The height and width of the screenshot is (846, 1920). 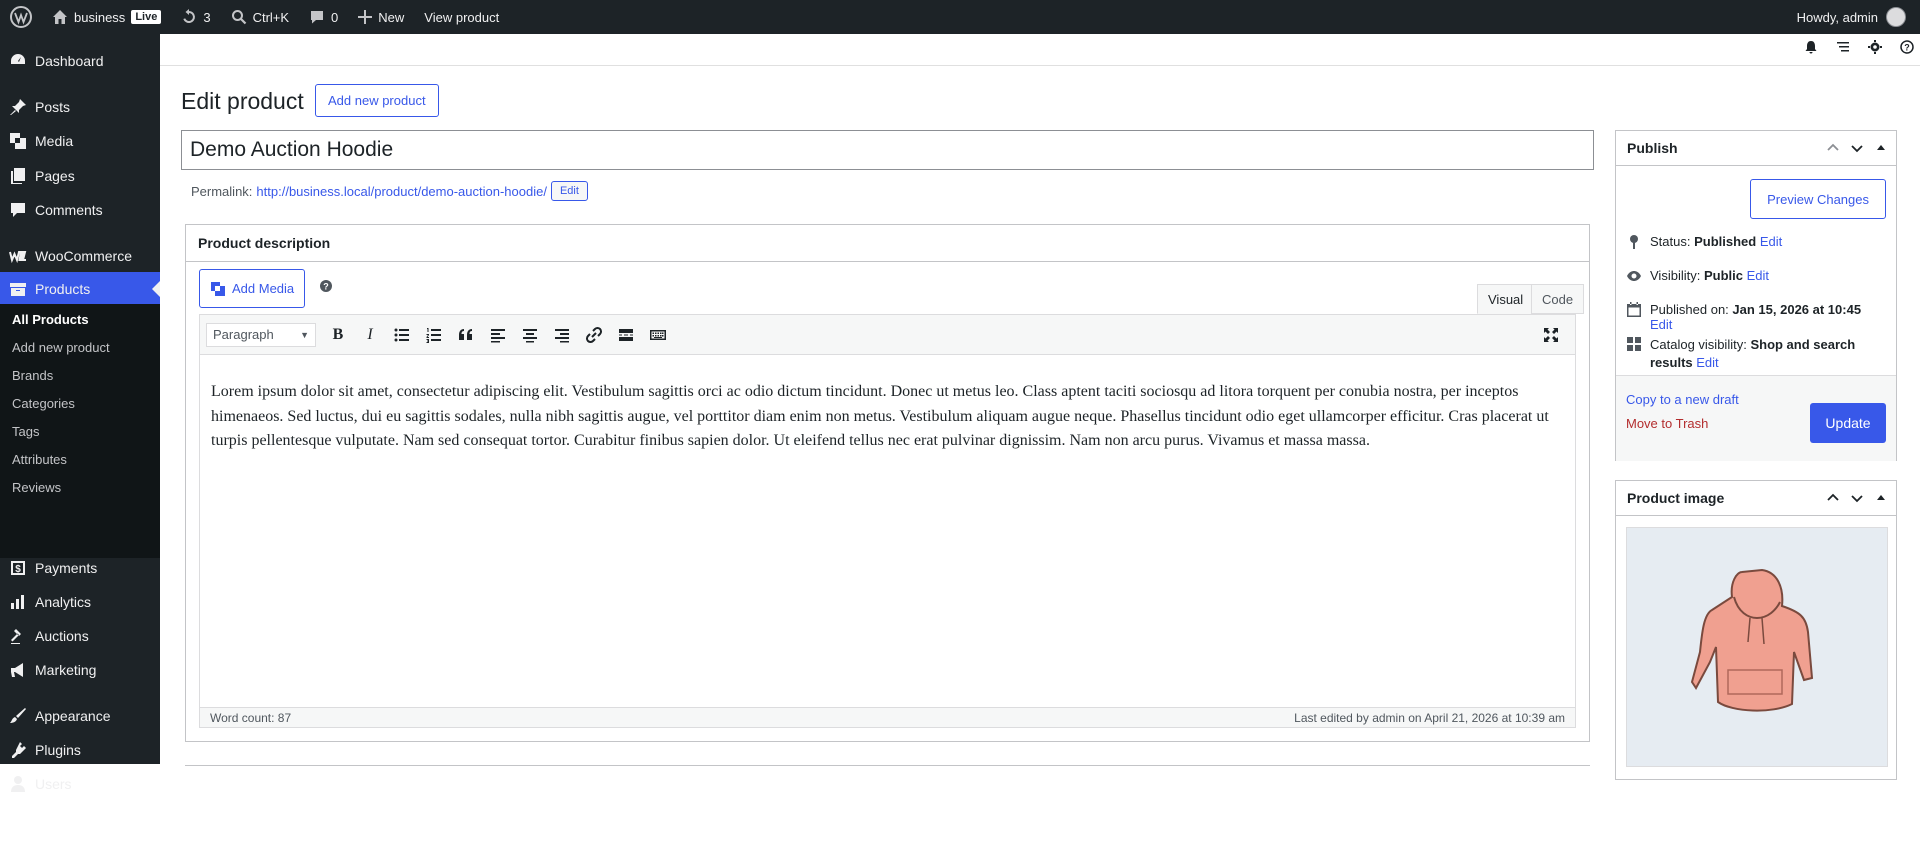 I want to click on tab-code: Code, so click(x=1558, y=299).